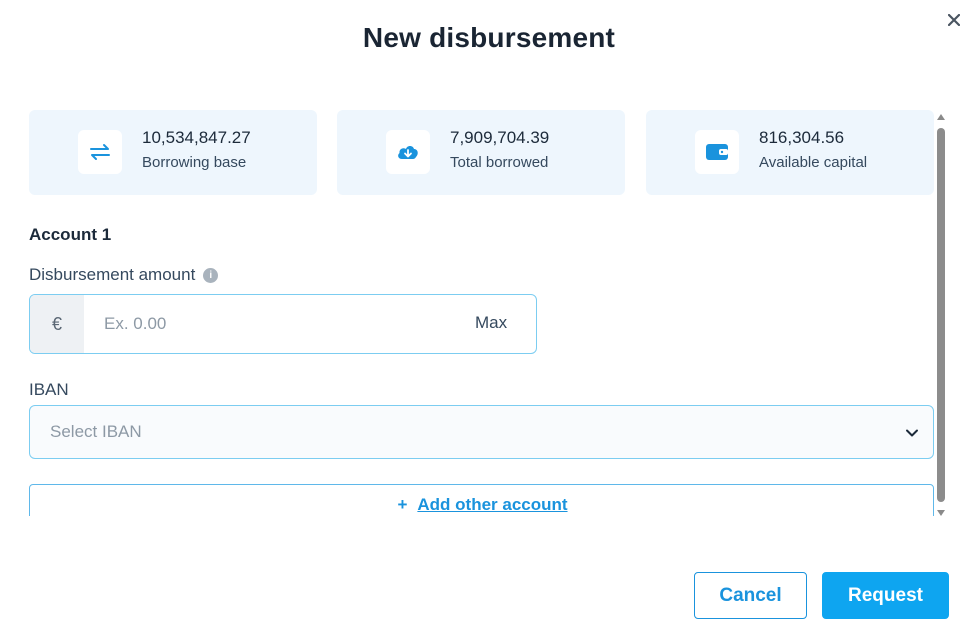 The height and width of the screenshot is (633, 973). I want to click on request-button: Request, so click(885, 595).